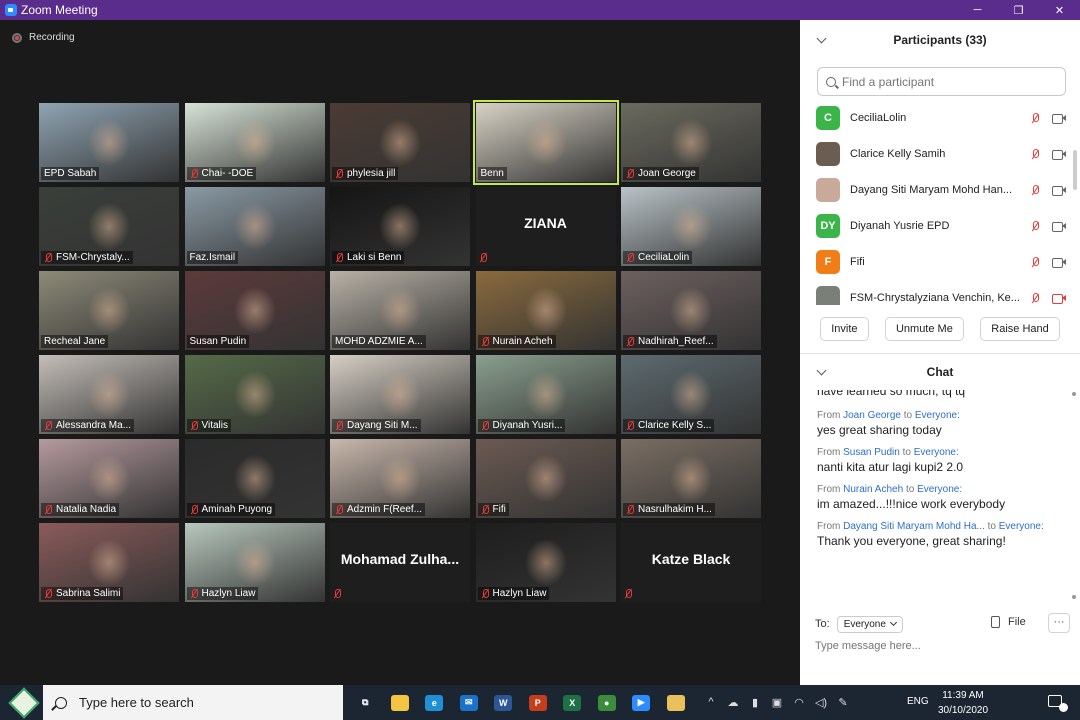 This screenshot has width=1080, height=720. What do you see at coordinates (873, 489) in the screenshot?
I see `message-sender: Nurain Acheh` at bounding box center [873, 489].